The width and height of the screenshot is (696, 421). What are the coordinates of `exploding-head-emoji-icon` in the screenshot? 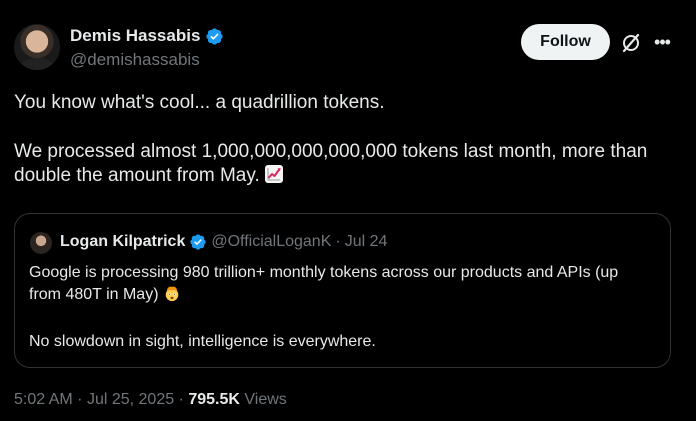 It's located at (172, 294).